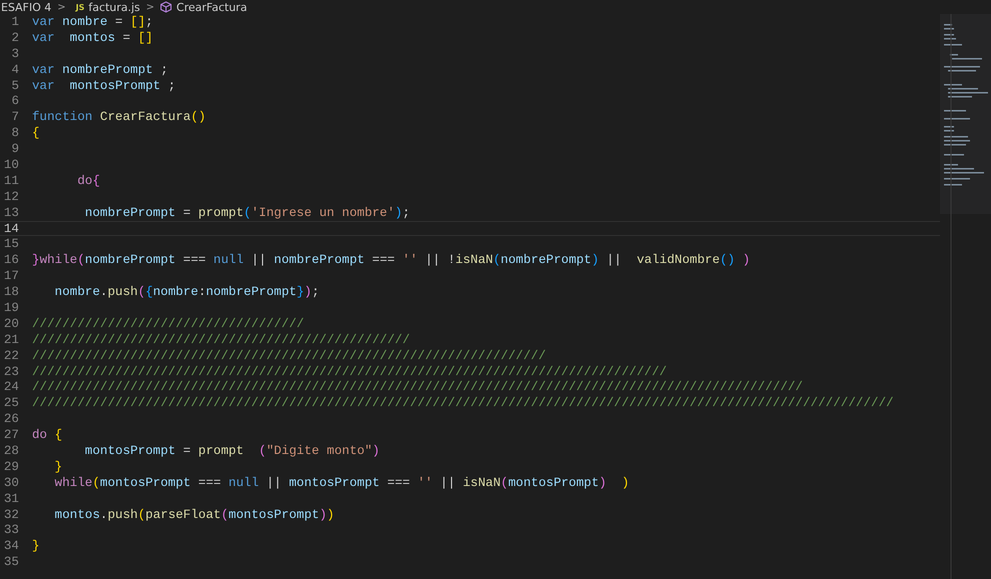  Describe the element at coordinates (10, 197) in the screenshot. I see `line-number: 12` at that location.